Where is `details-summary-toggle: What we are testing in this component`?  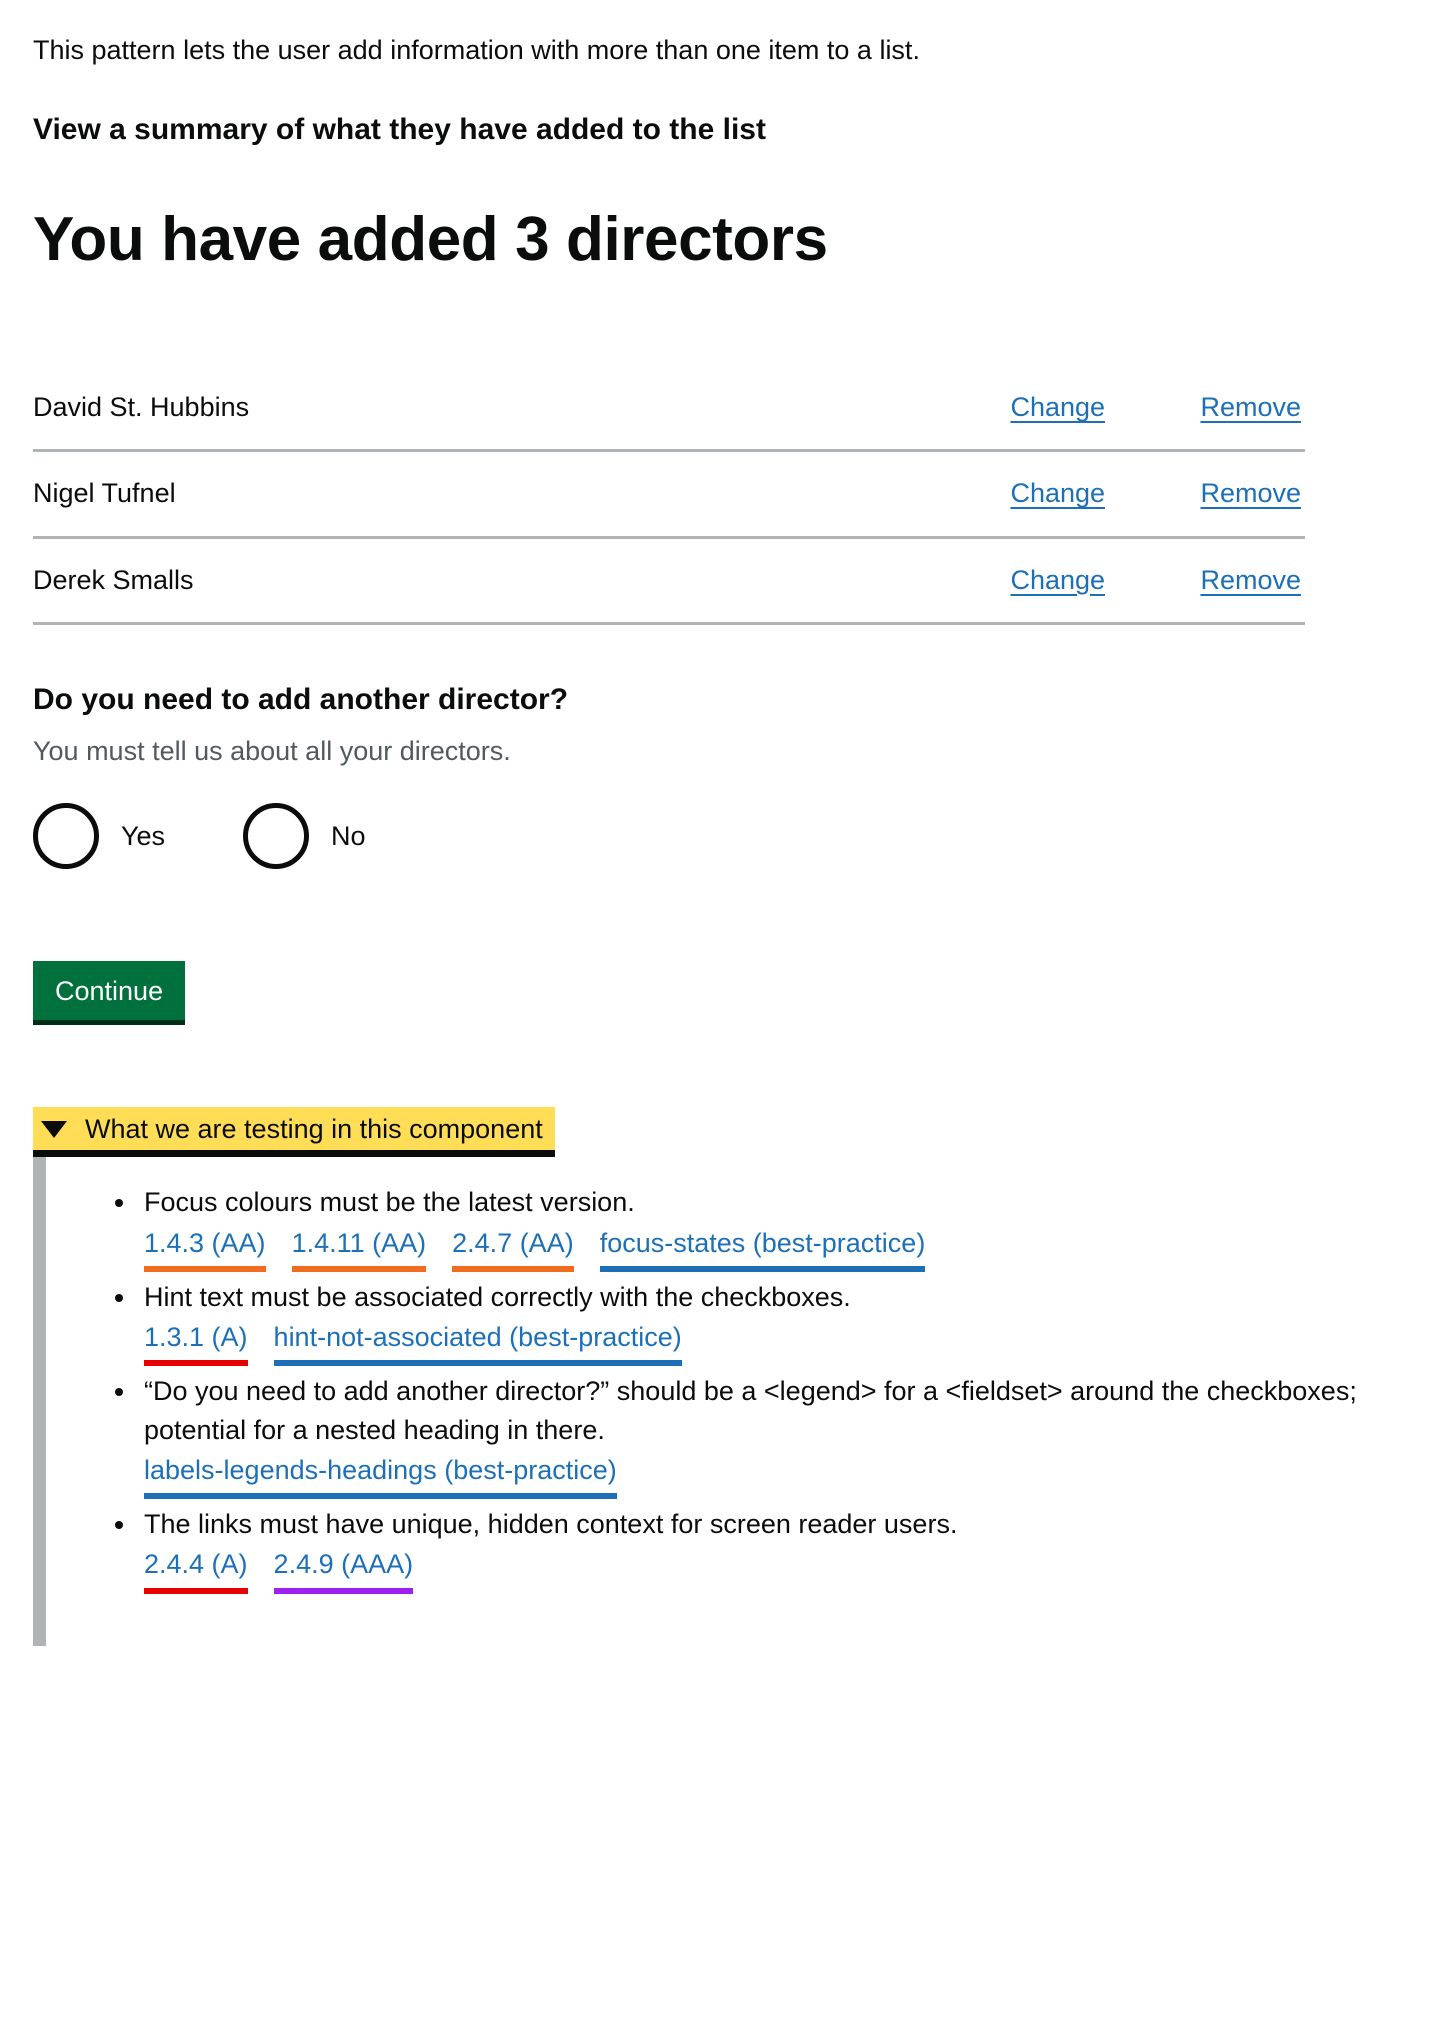
details-summary-toggle: What we are testing in this component is located at coordinates (294, 1132).